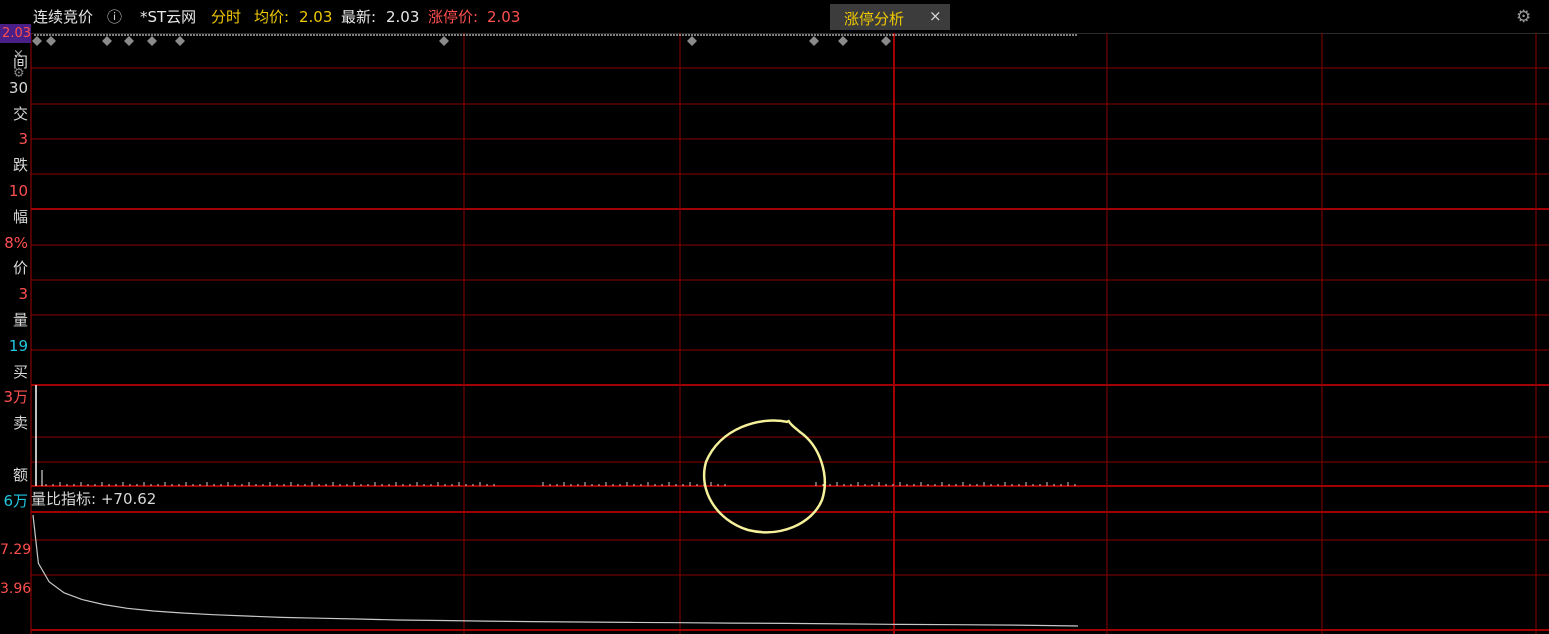 Image resolution: width=1549 pixels, height=634 pixels. What do you see at coordinates (20, 371) in the screenshot?
I see `quote-info-item: 买` at bounding box center [20, 371].